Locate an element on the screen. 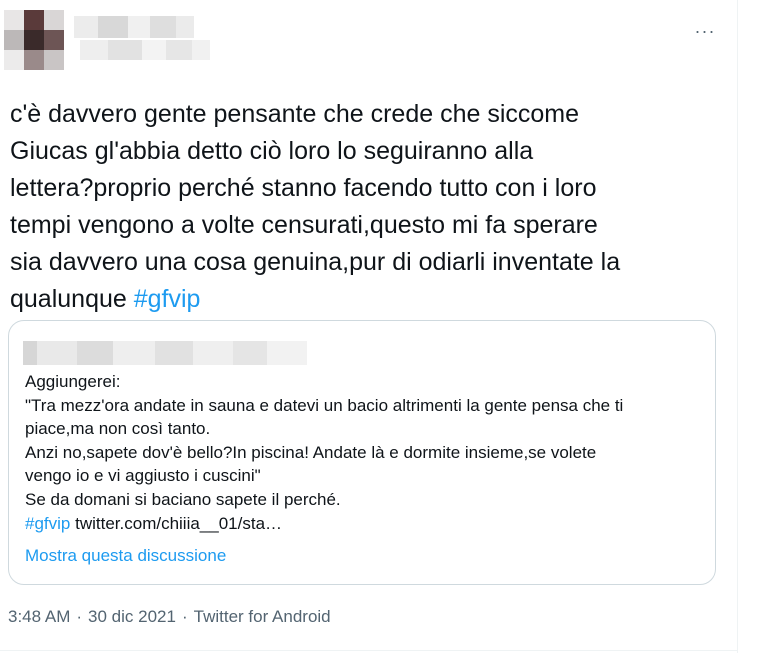 The width and height of the screenshot is (762, 653). more-options-button: ··· is located at coordinates (705, 31).